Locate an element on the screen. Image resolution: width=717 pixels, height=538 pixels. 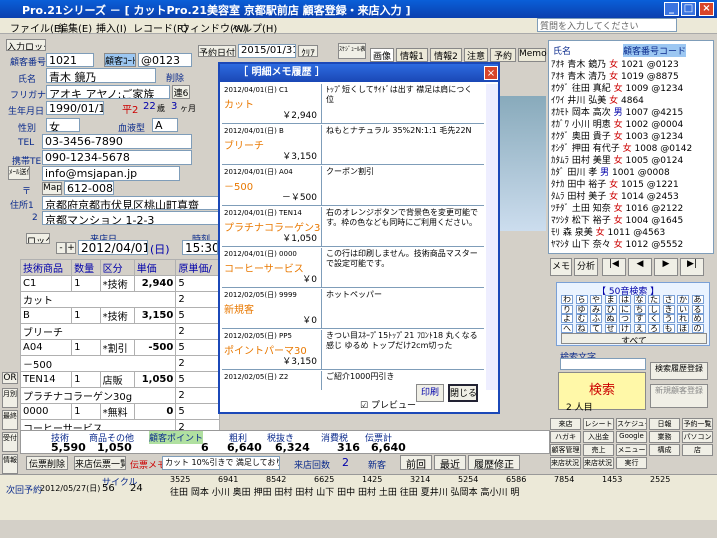
next-record-button: ▶ is located at coordinates (666, 267).